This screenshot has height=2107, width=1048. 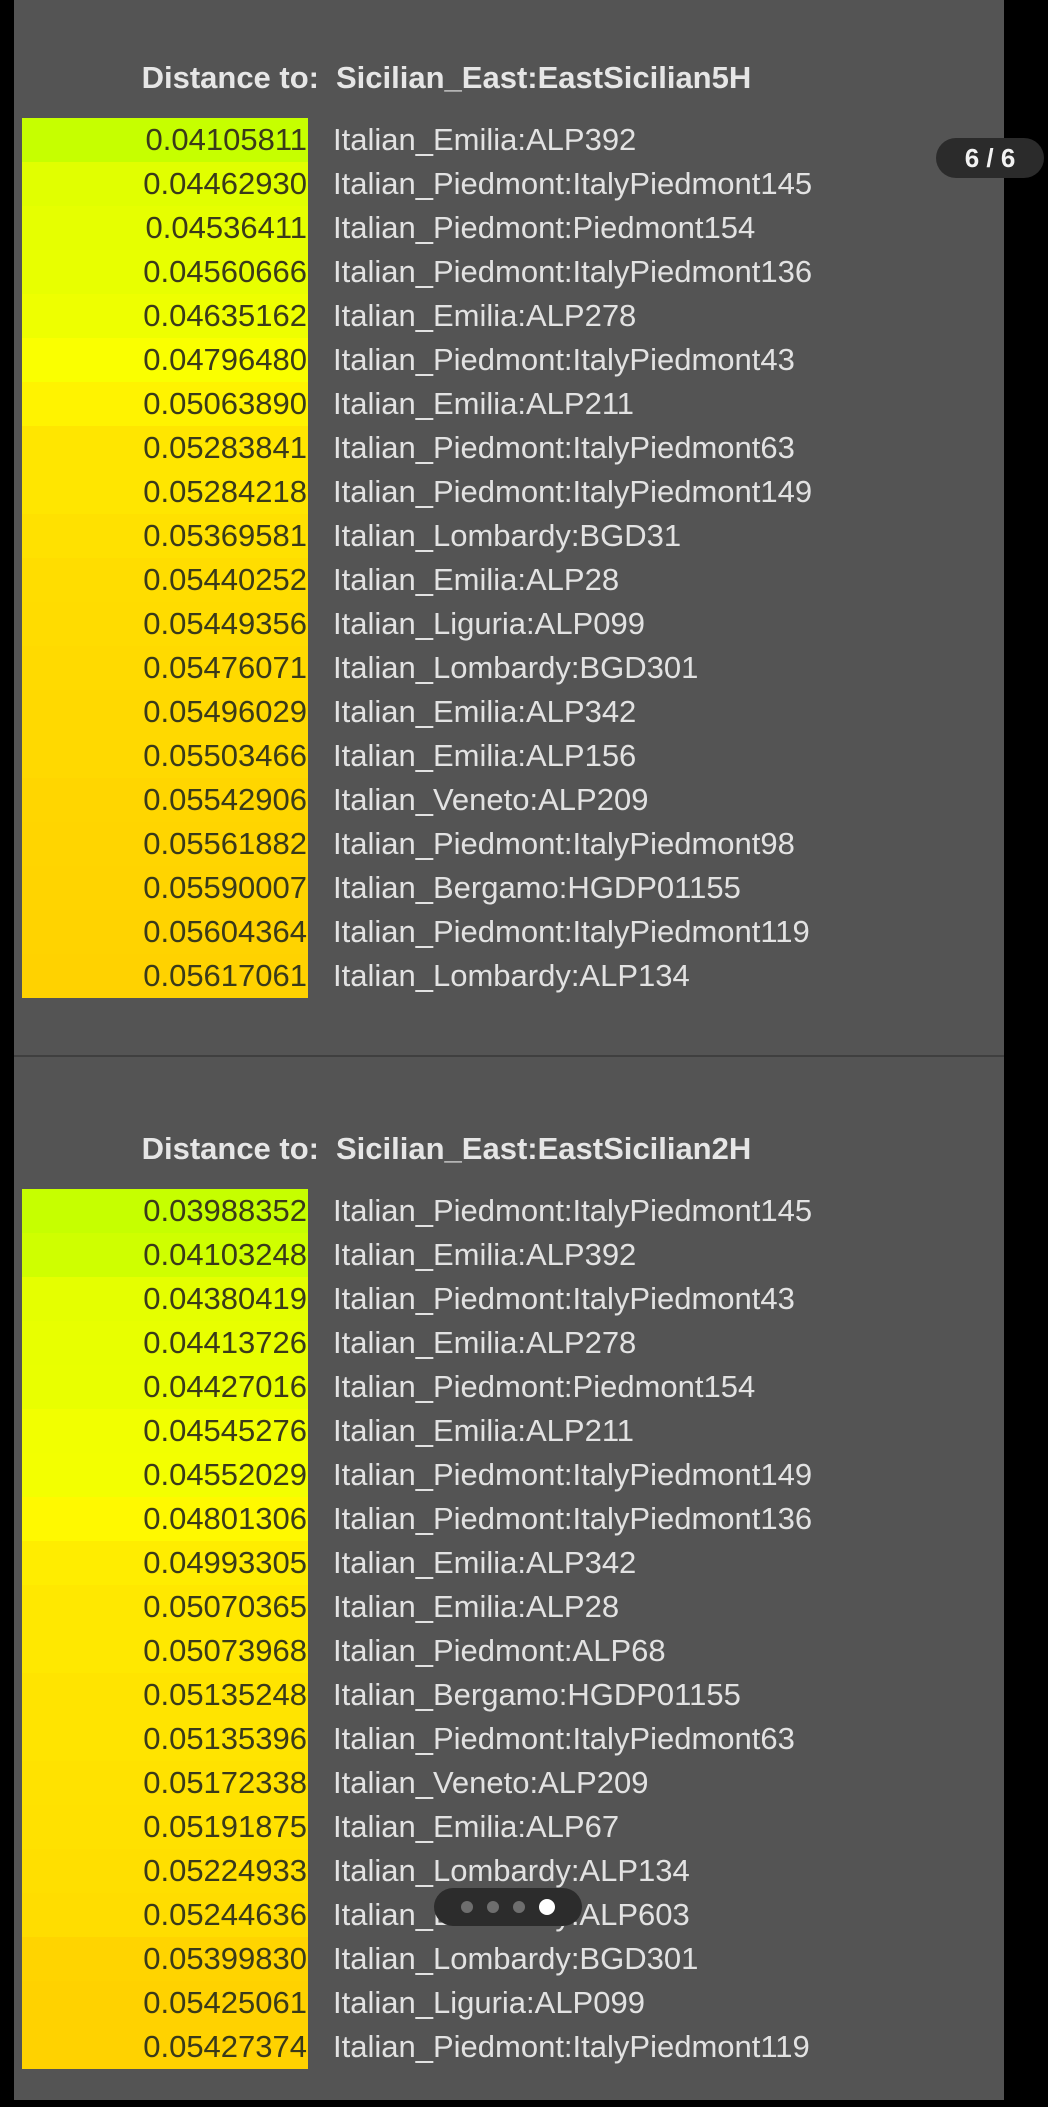 What do you see at coordinates (165, 1827) in the screenshot?
I see `distance-value-cell: 0.05191875` at bounding box center [165, 1827].